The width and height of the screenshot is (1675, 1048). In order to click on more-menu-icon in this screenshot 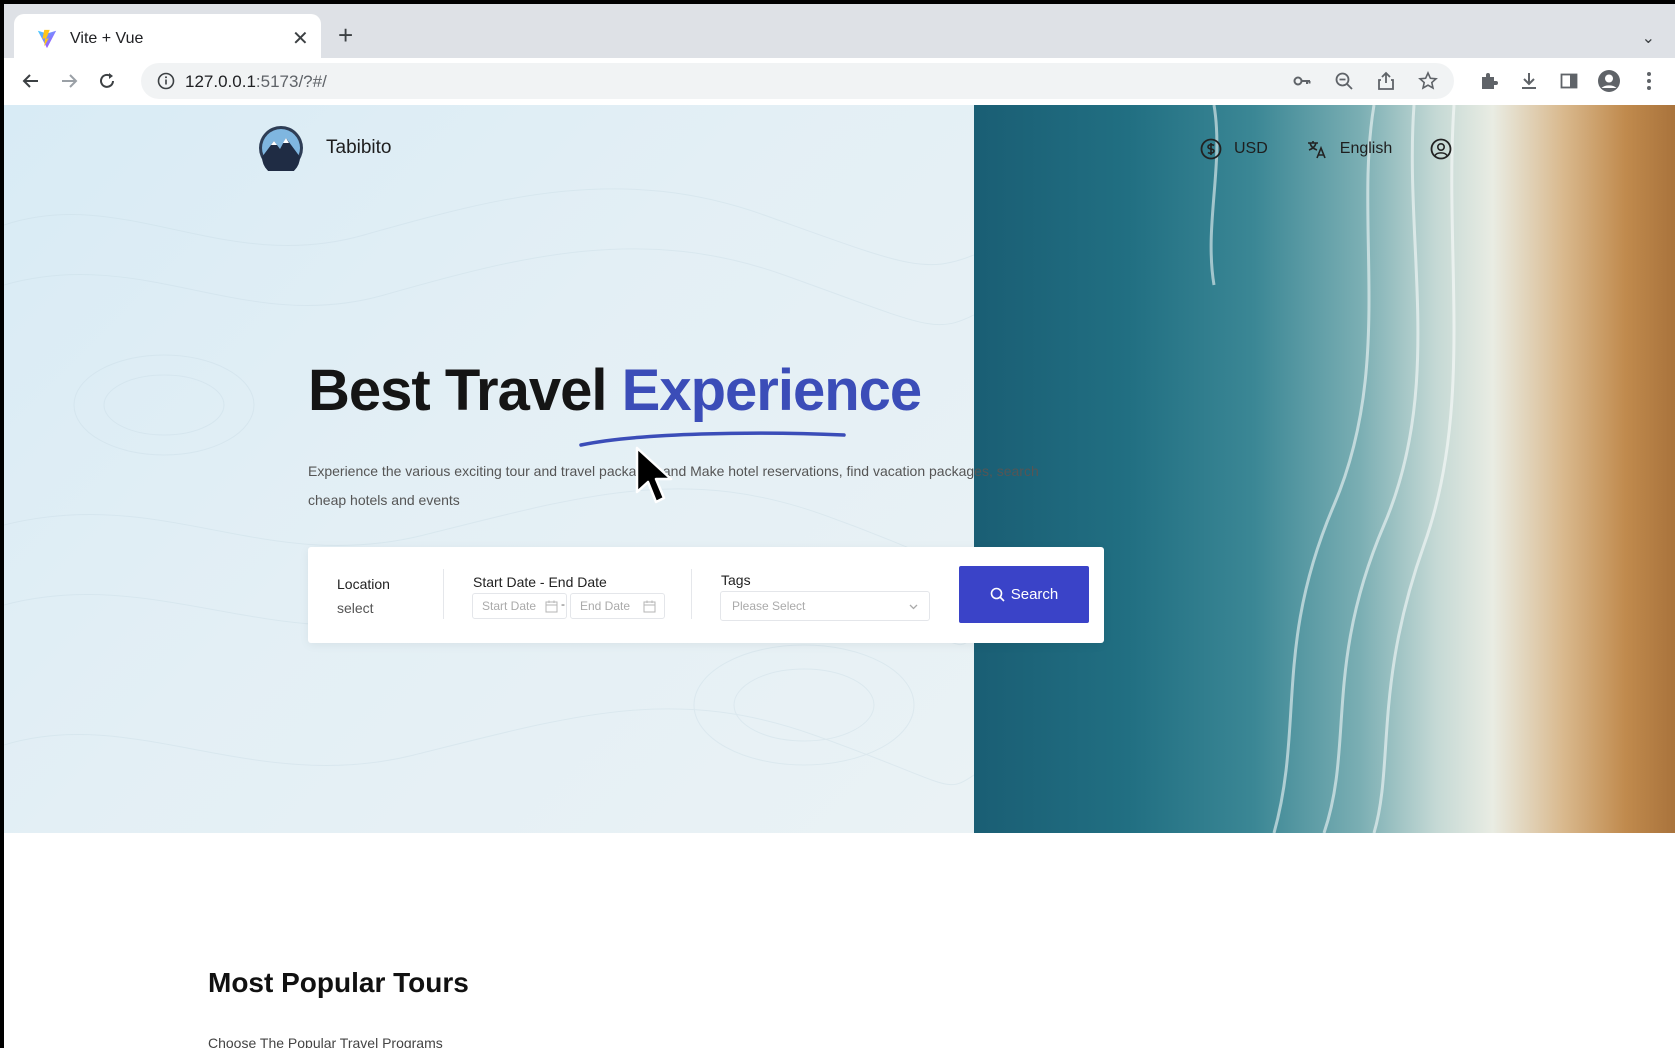, I will do `click(1649, 81)`.